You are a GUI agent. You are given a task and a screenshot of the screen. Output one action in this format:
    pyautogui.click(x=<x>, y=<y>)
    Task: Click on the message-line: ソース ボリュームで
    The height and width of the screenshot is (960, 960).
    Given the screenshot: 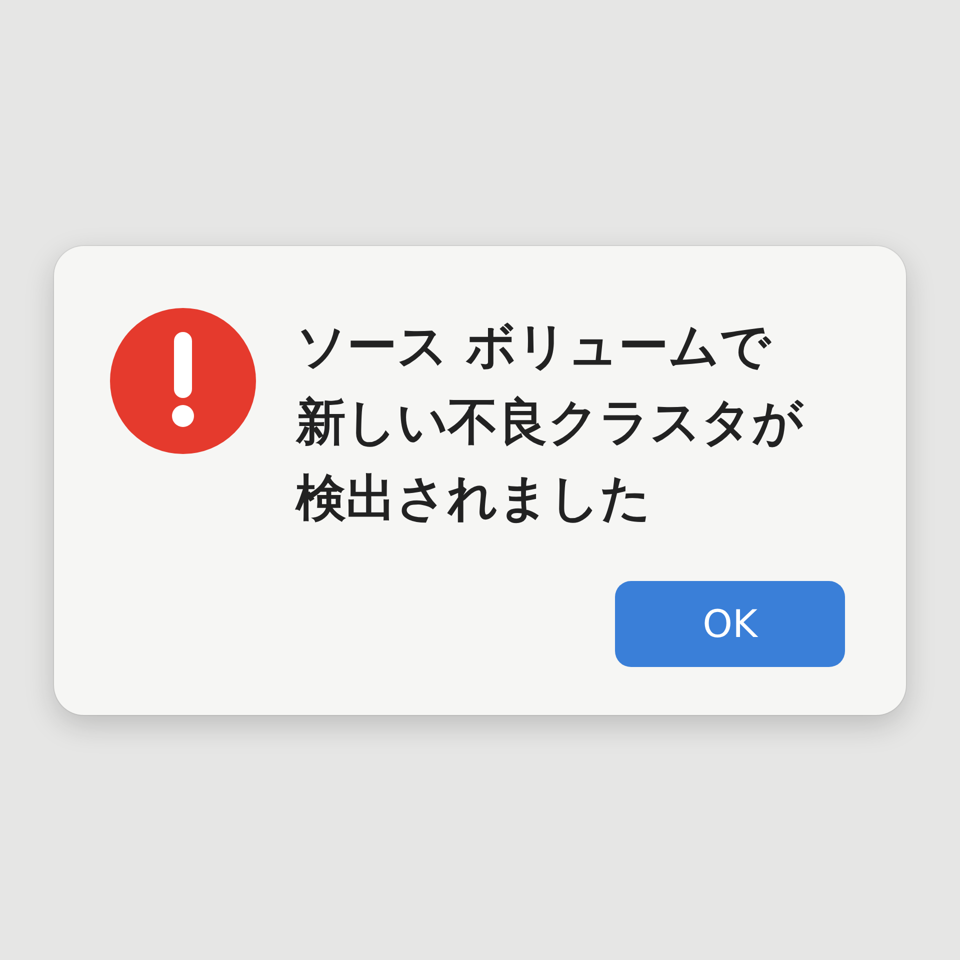 What is the action you would take?
    pyautogui.click(x=533, y=346)
    